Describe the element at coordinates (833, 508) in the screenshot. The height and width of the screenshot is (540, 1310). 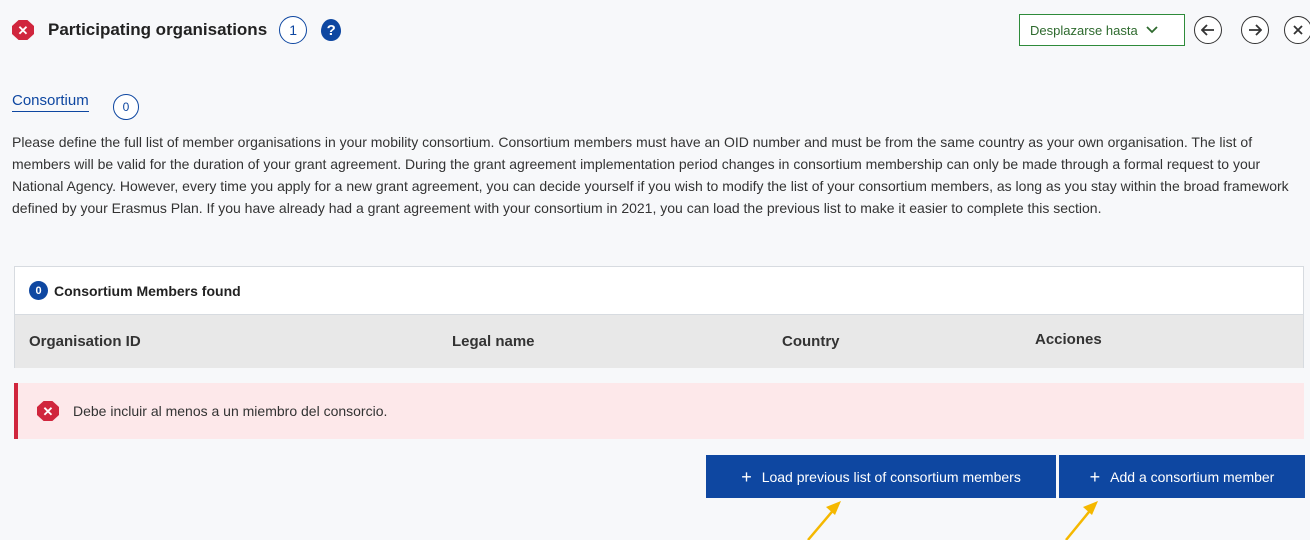
I see `annotation-arrowhead-load` at that location.